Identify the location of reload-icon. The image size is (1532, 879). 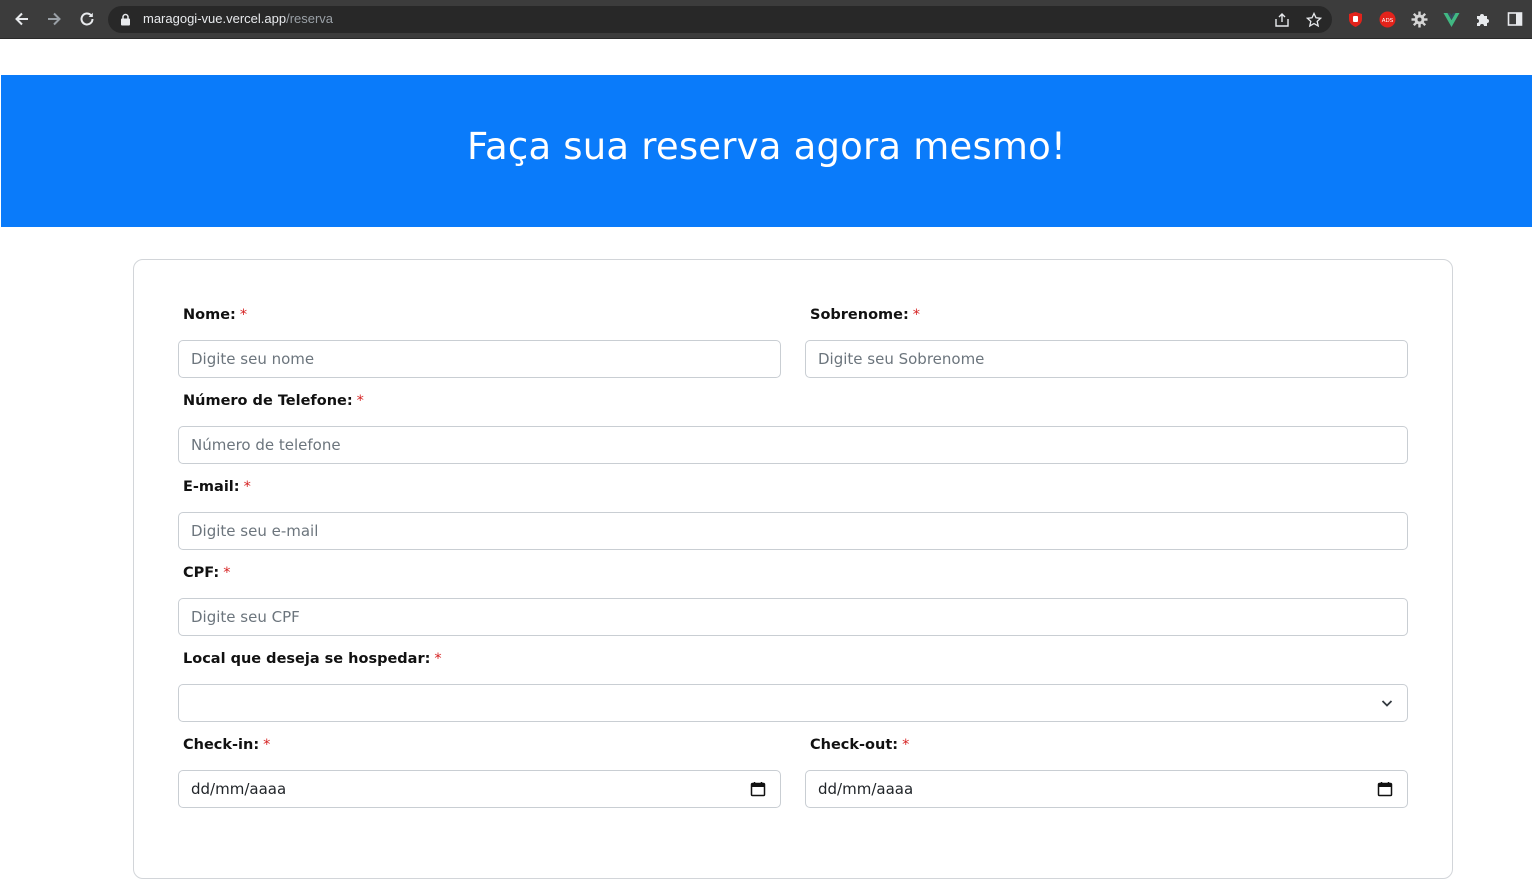
(87, 19).